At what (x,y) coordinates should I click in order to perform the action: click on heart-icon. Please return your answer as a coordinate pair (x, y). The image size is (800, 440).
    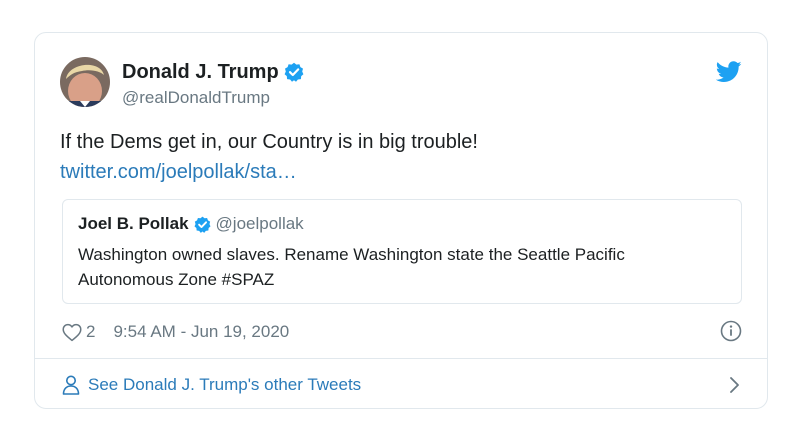
    Looking at the image, I should click on (72, 332).